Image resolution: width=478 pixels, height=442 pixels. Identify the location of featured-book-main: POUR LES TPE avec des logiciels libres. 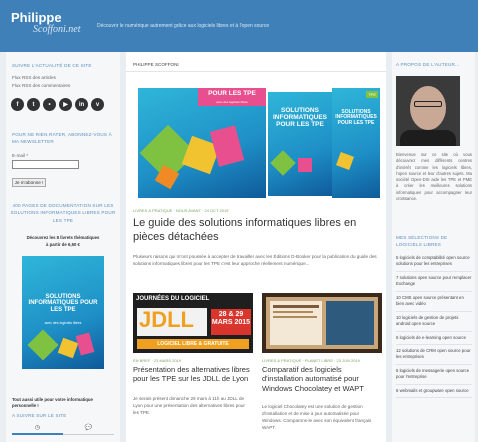
(202, 143).